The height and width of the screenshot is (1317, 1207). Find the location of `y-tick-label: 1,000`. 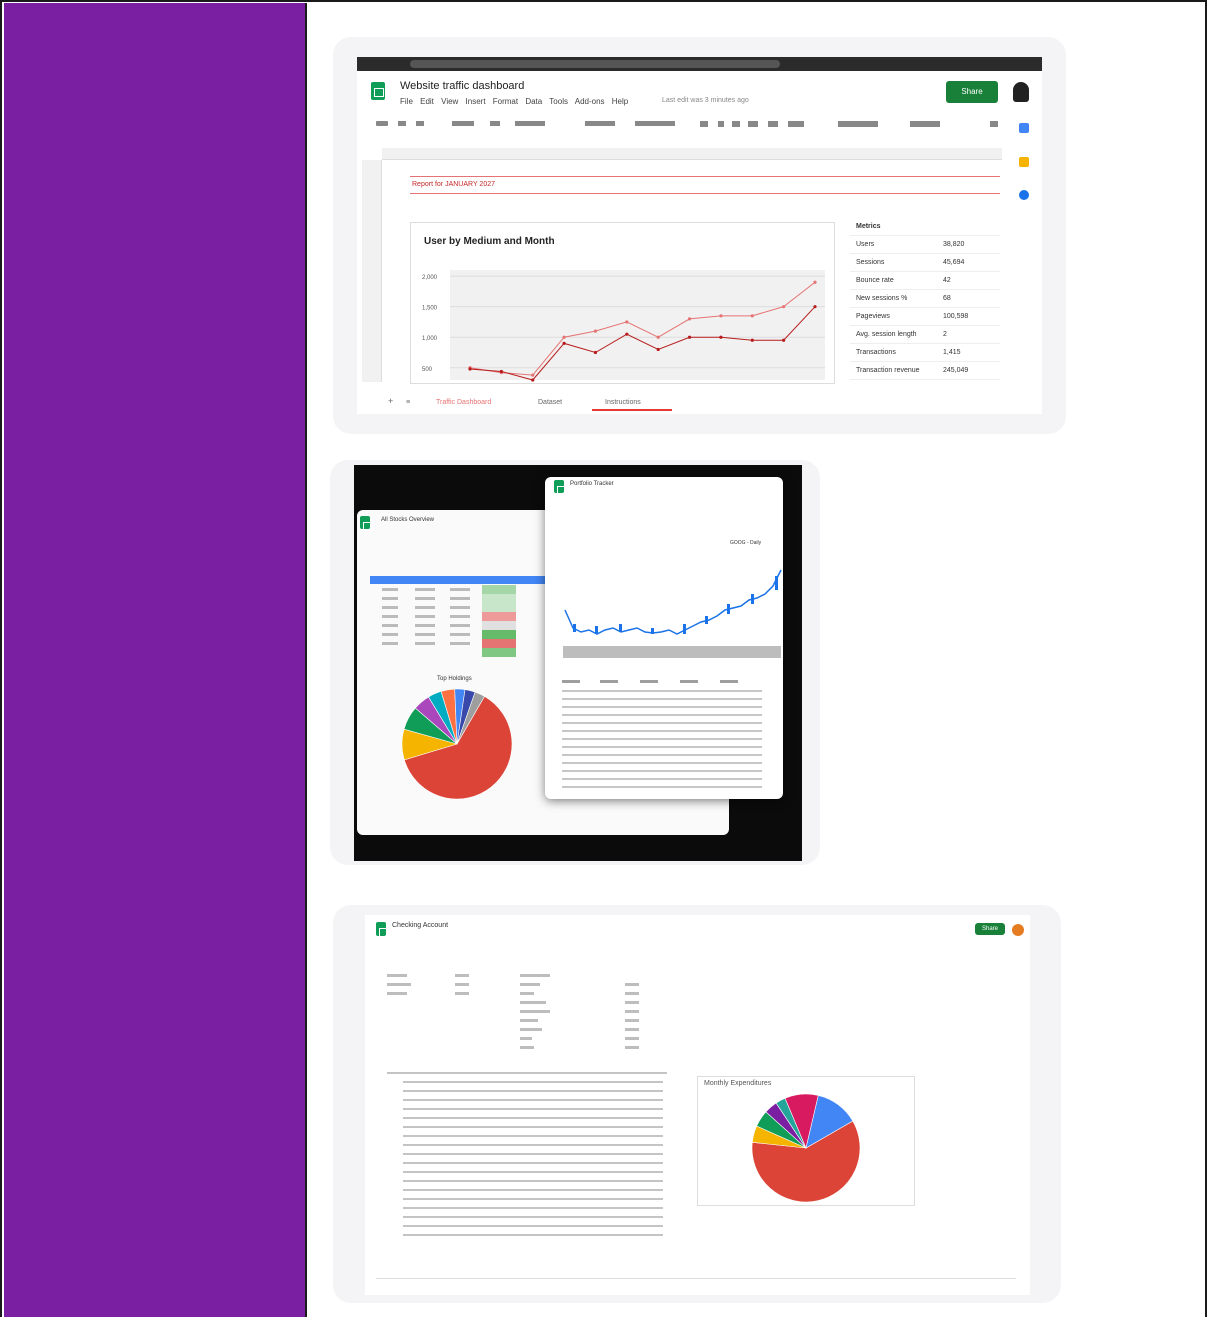

y-tick-label: 1,000 is located at coordinates (430, 339).